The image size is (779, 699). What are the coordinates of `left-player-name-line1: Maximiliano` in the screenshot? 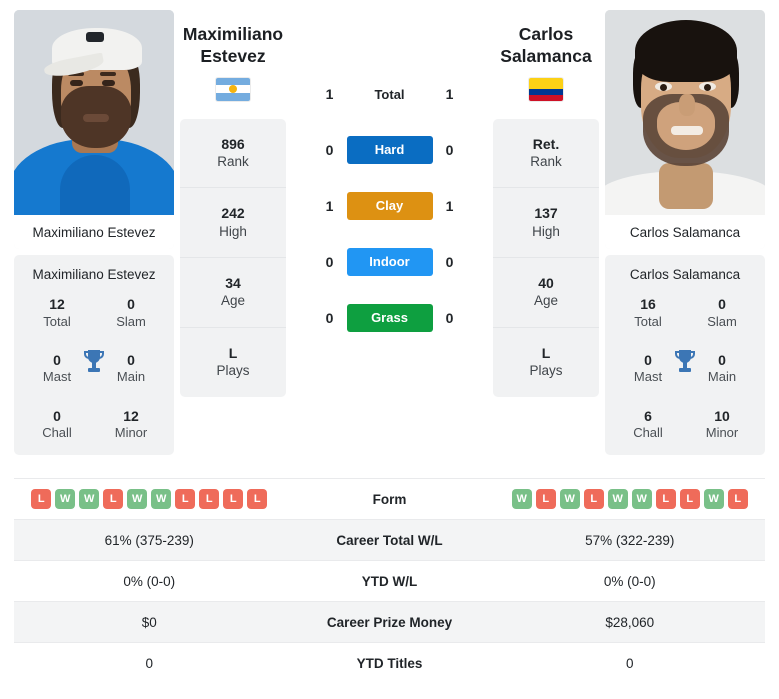 It's located at (233, 34).